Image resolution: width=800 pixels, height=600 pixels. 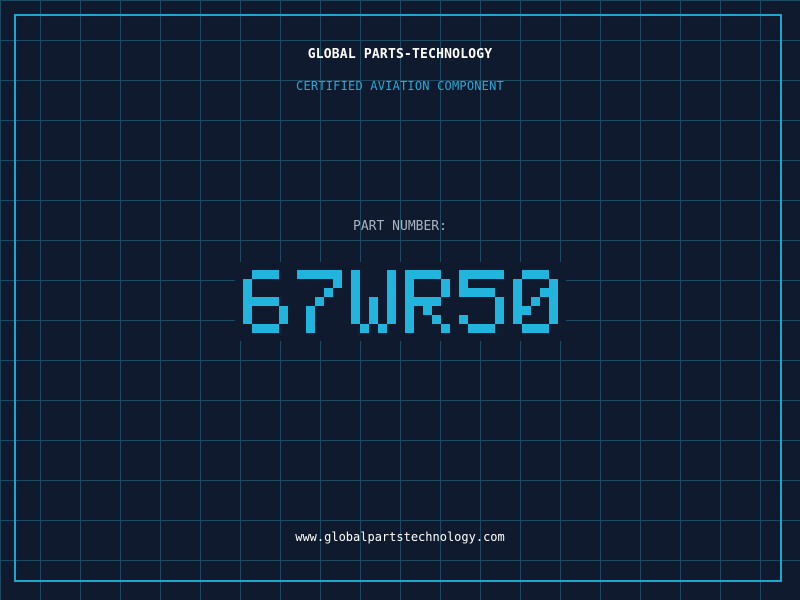 What do you see at coordinates (400, 226) in the screenshot?
I see `part-number-label: PART NUMBER:` at bounding box center [400, 226].